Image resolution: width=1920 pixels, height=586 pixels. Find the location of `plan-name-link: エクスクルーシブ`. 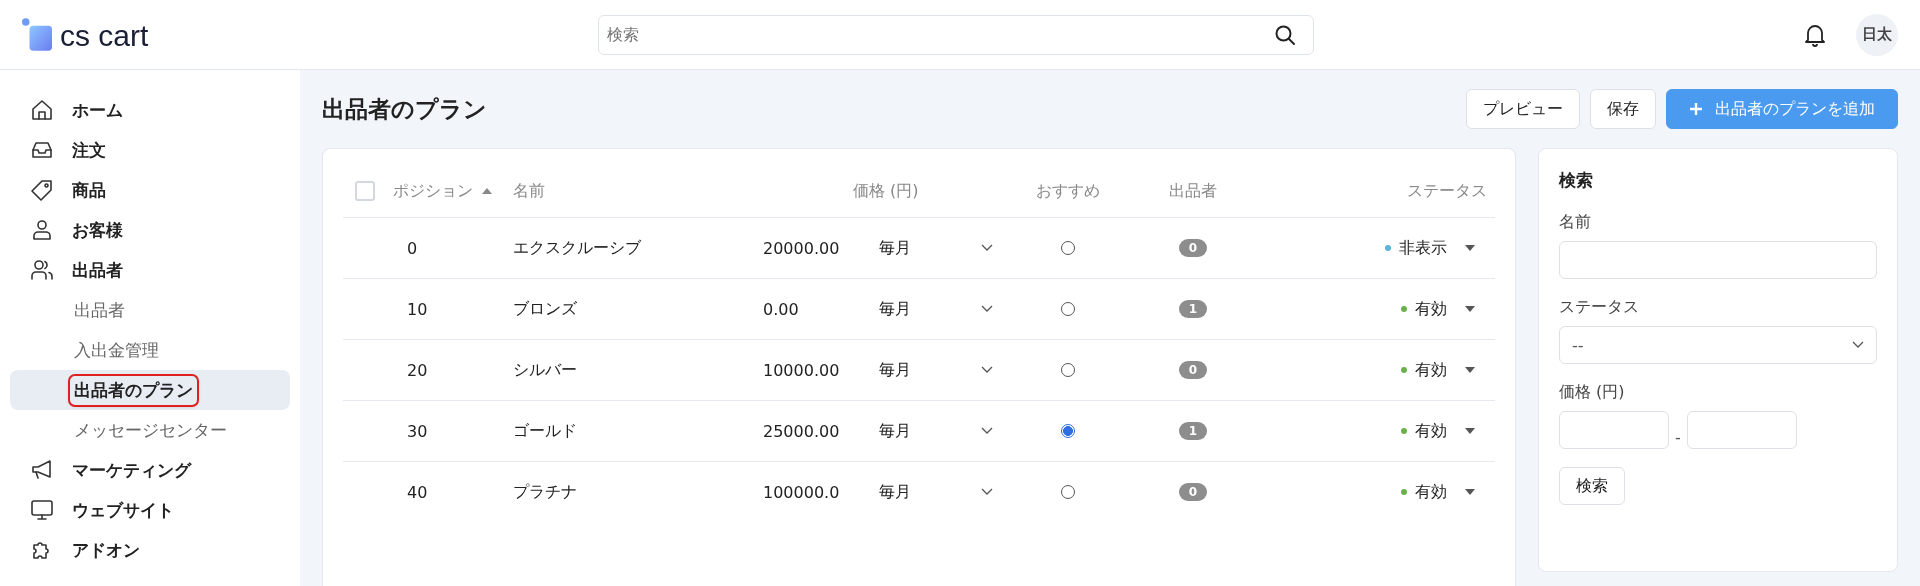

plan-name-link: エクスクルーシブ is located at coordinates (638, 248).